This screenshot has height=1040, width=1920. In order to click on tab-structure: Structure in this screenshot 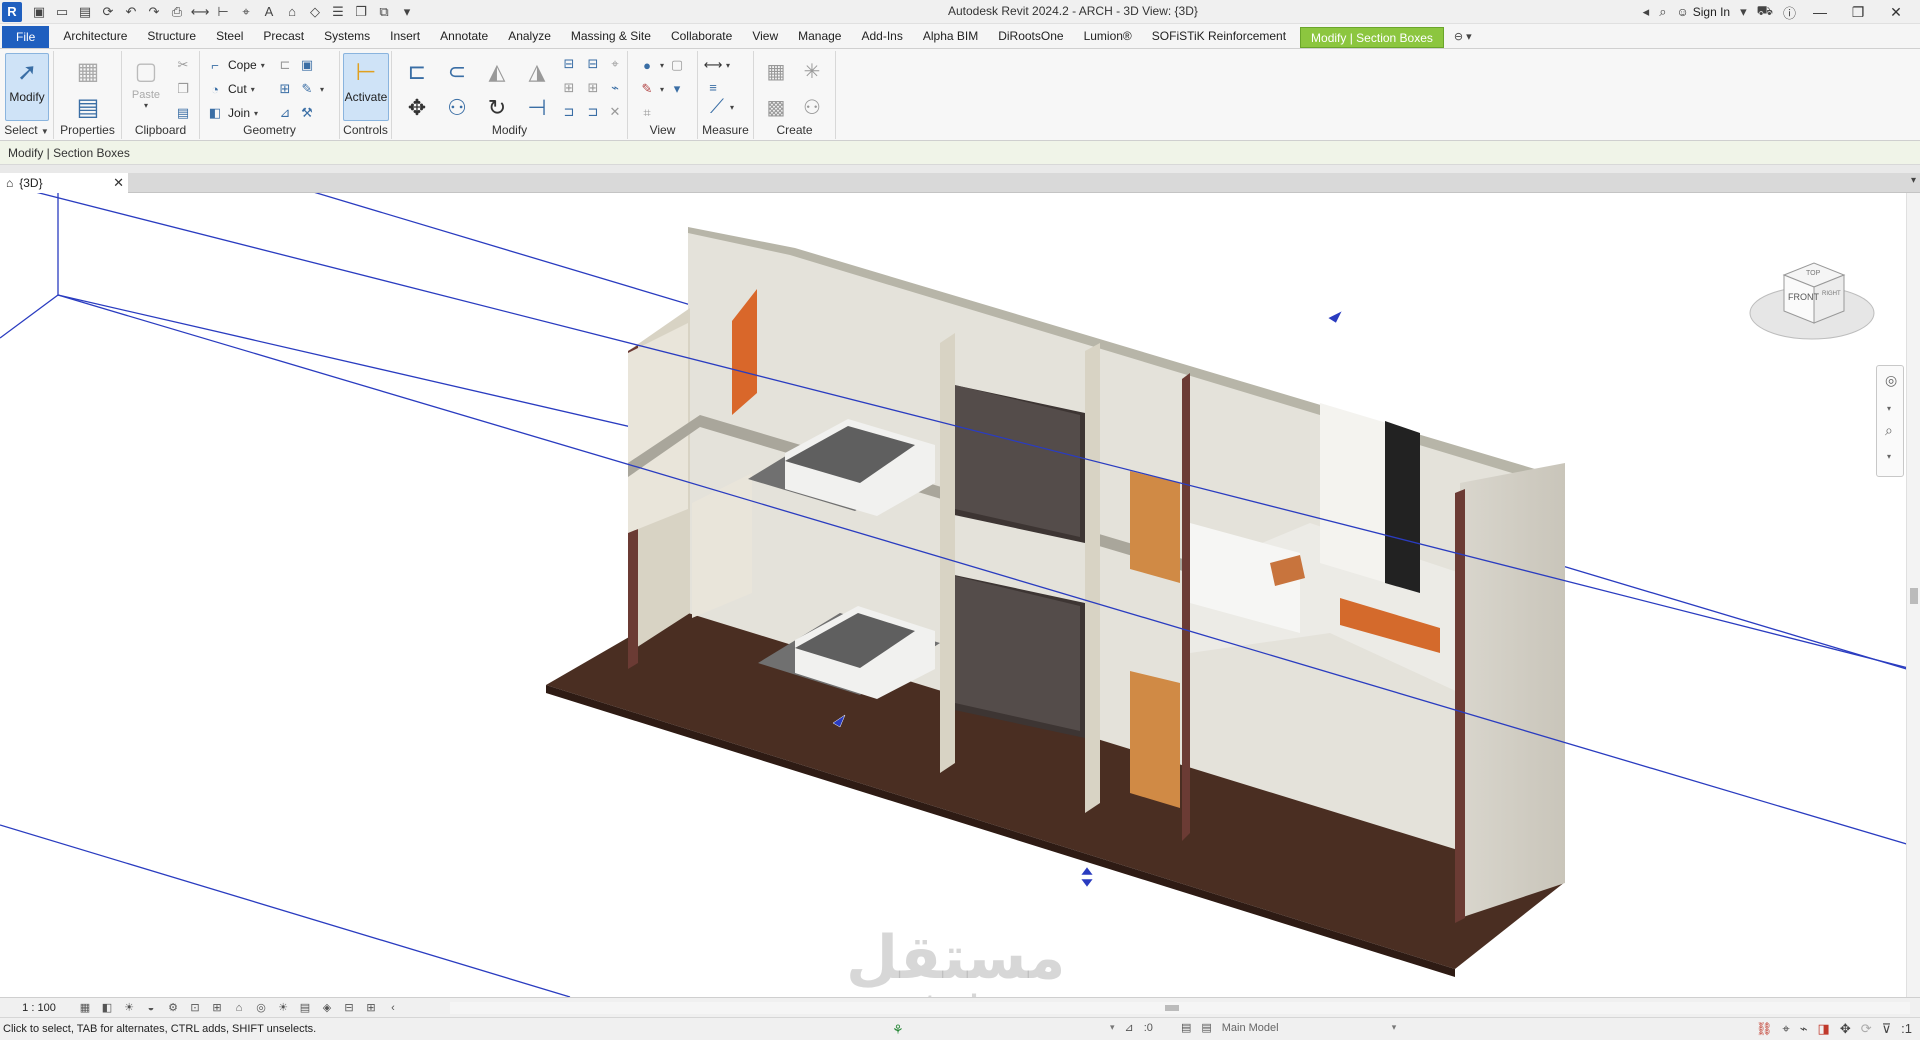, I will do `click(171, 36)`.